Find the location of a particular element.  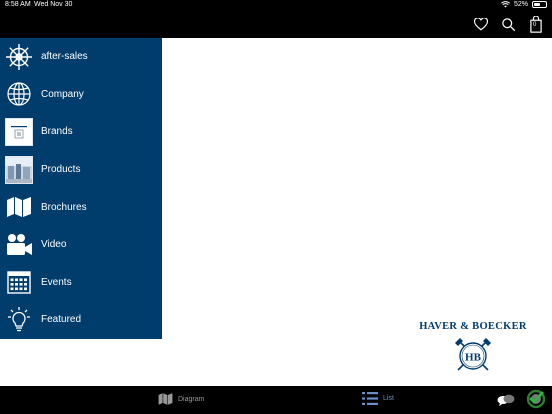

chat-bubbles-icon is located at coordinates (506, 400).